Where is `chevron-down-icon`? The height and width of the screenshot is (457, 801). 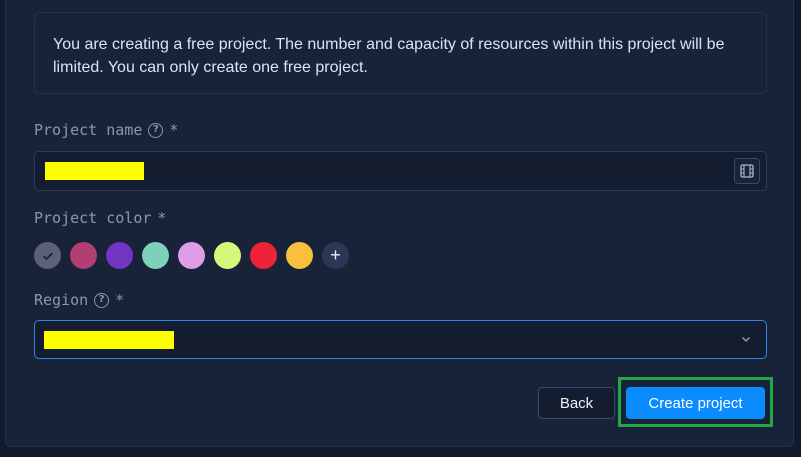 chevron-down-icon is located at coordinates (746, 339).